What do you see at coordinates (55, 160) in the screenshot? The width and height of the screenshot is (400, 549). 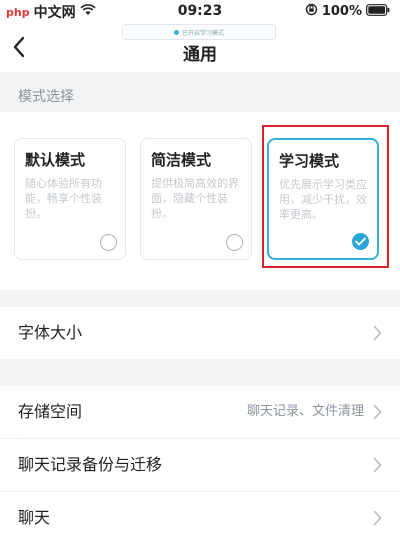 I see `mode-title: 默认模式` at bounding box center [55, 160].